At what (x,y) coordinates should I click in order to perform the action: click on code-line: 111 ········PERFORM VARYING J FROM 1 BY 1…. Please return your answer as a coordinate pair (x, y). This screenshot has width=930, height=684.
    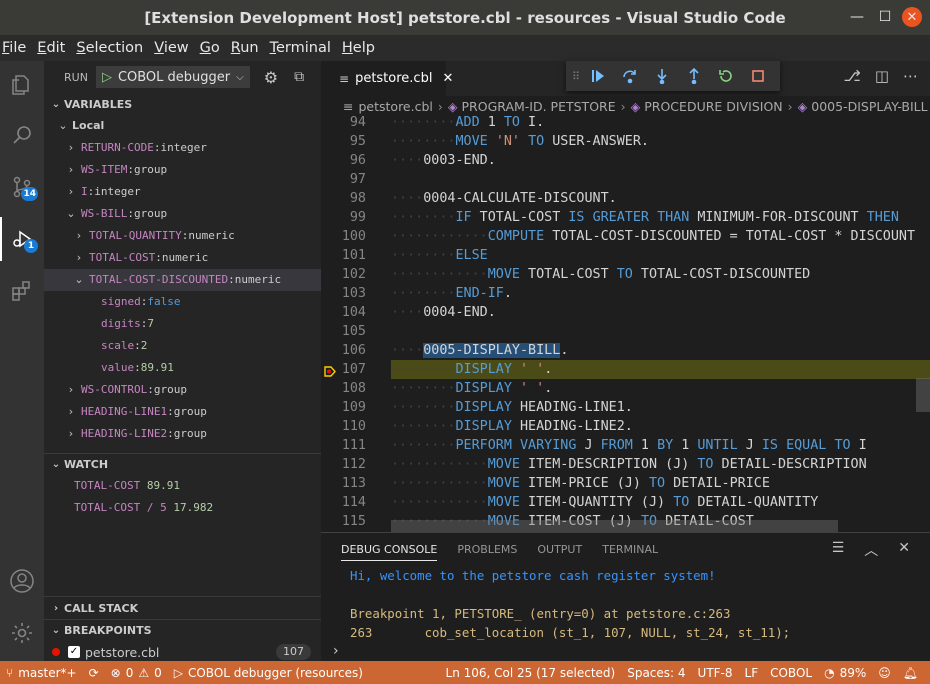
    Looking at the image, I should click on (625, 445).